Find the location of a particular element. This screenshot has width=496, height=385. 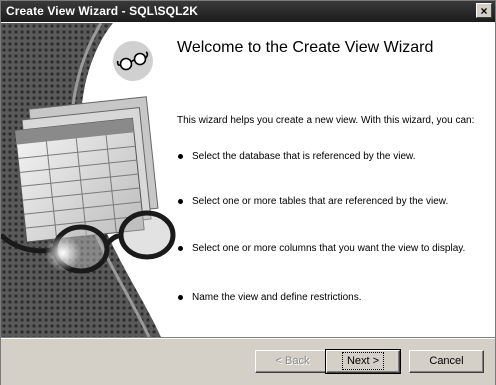

list-item: Name the view and define restrictions. is located at coordinates (327, 297).